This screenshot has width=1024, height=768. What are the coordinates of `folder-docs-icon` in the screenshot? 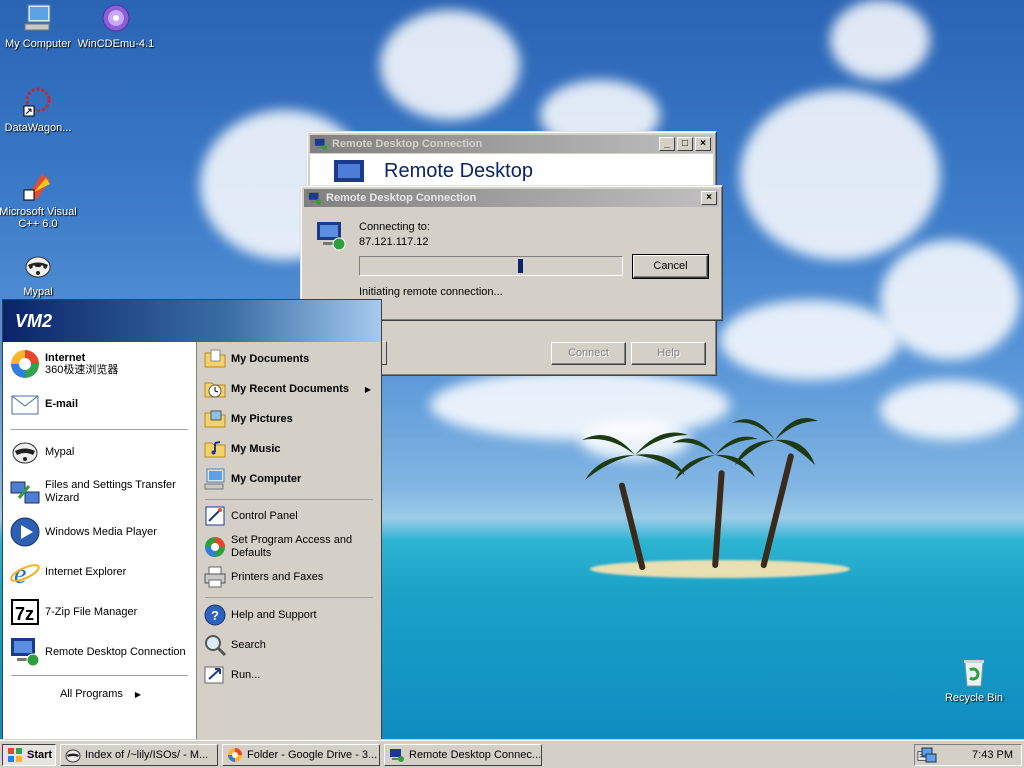 It's located at (215, 358).